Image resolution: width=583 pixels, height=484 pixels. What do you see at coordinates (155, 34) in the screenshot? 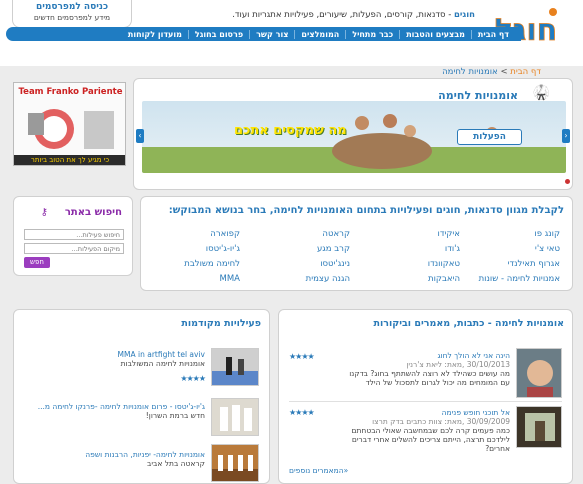
I see `nav-club: מועדון לקוחות` at bounding box center [155, 34].